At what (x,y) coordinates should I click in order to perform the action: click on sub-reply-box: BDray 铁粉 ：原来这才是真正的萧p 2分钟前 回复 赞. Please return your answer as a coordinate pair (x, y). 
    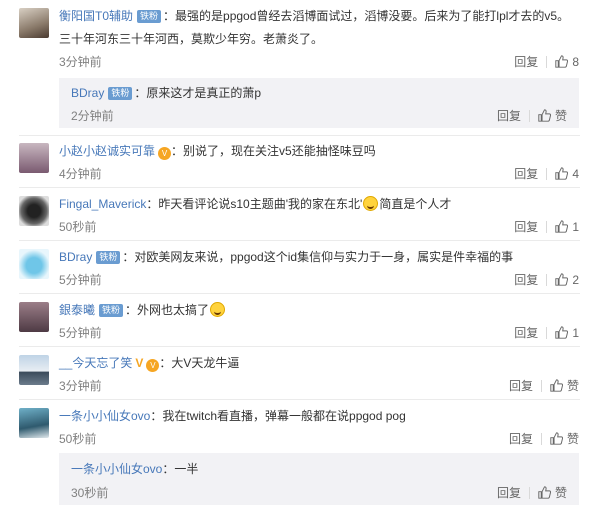
    Looking at the image, I should click on (319, 103).